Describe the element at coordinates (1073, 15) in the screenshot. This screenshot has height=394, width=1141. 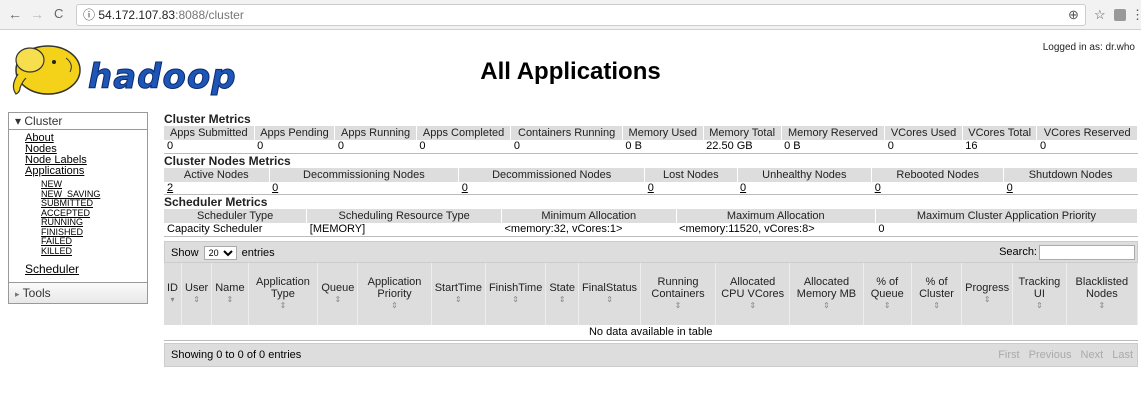
I see `zoom-icon: ⊕` at that location.